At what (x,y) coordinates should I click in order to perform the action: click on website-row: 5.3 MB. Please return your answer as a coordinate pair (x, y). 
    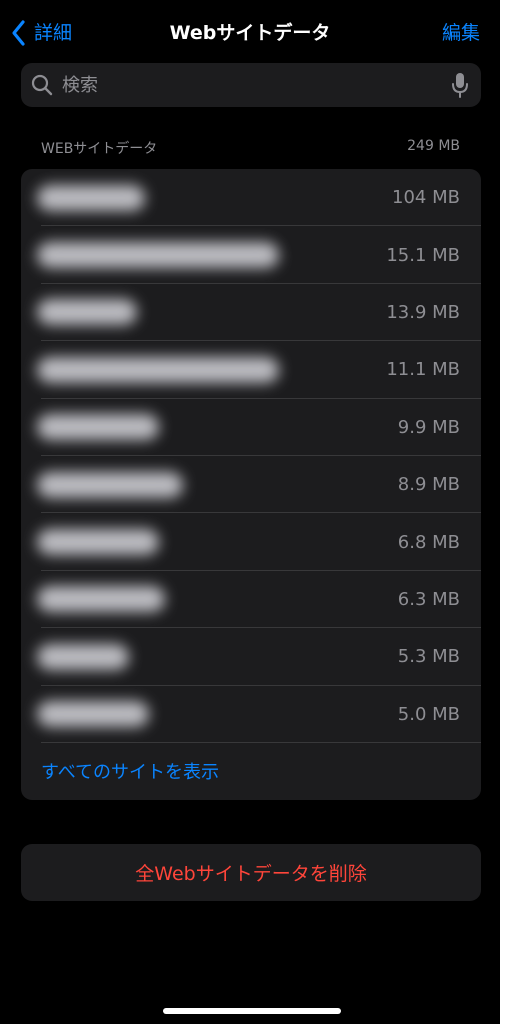
    Looking at the image, I should click on (251, 657).